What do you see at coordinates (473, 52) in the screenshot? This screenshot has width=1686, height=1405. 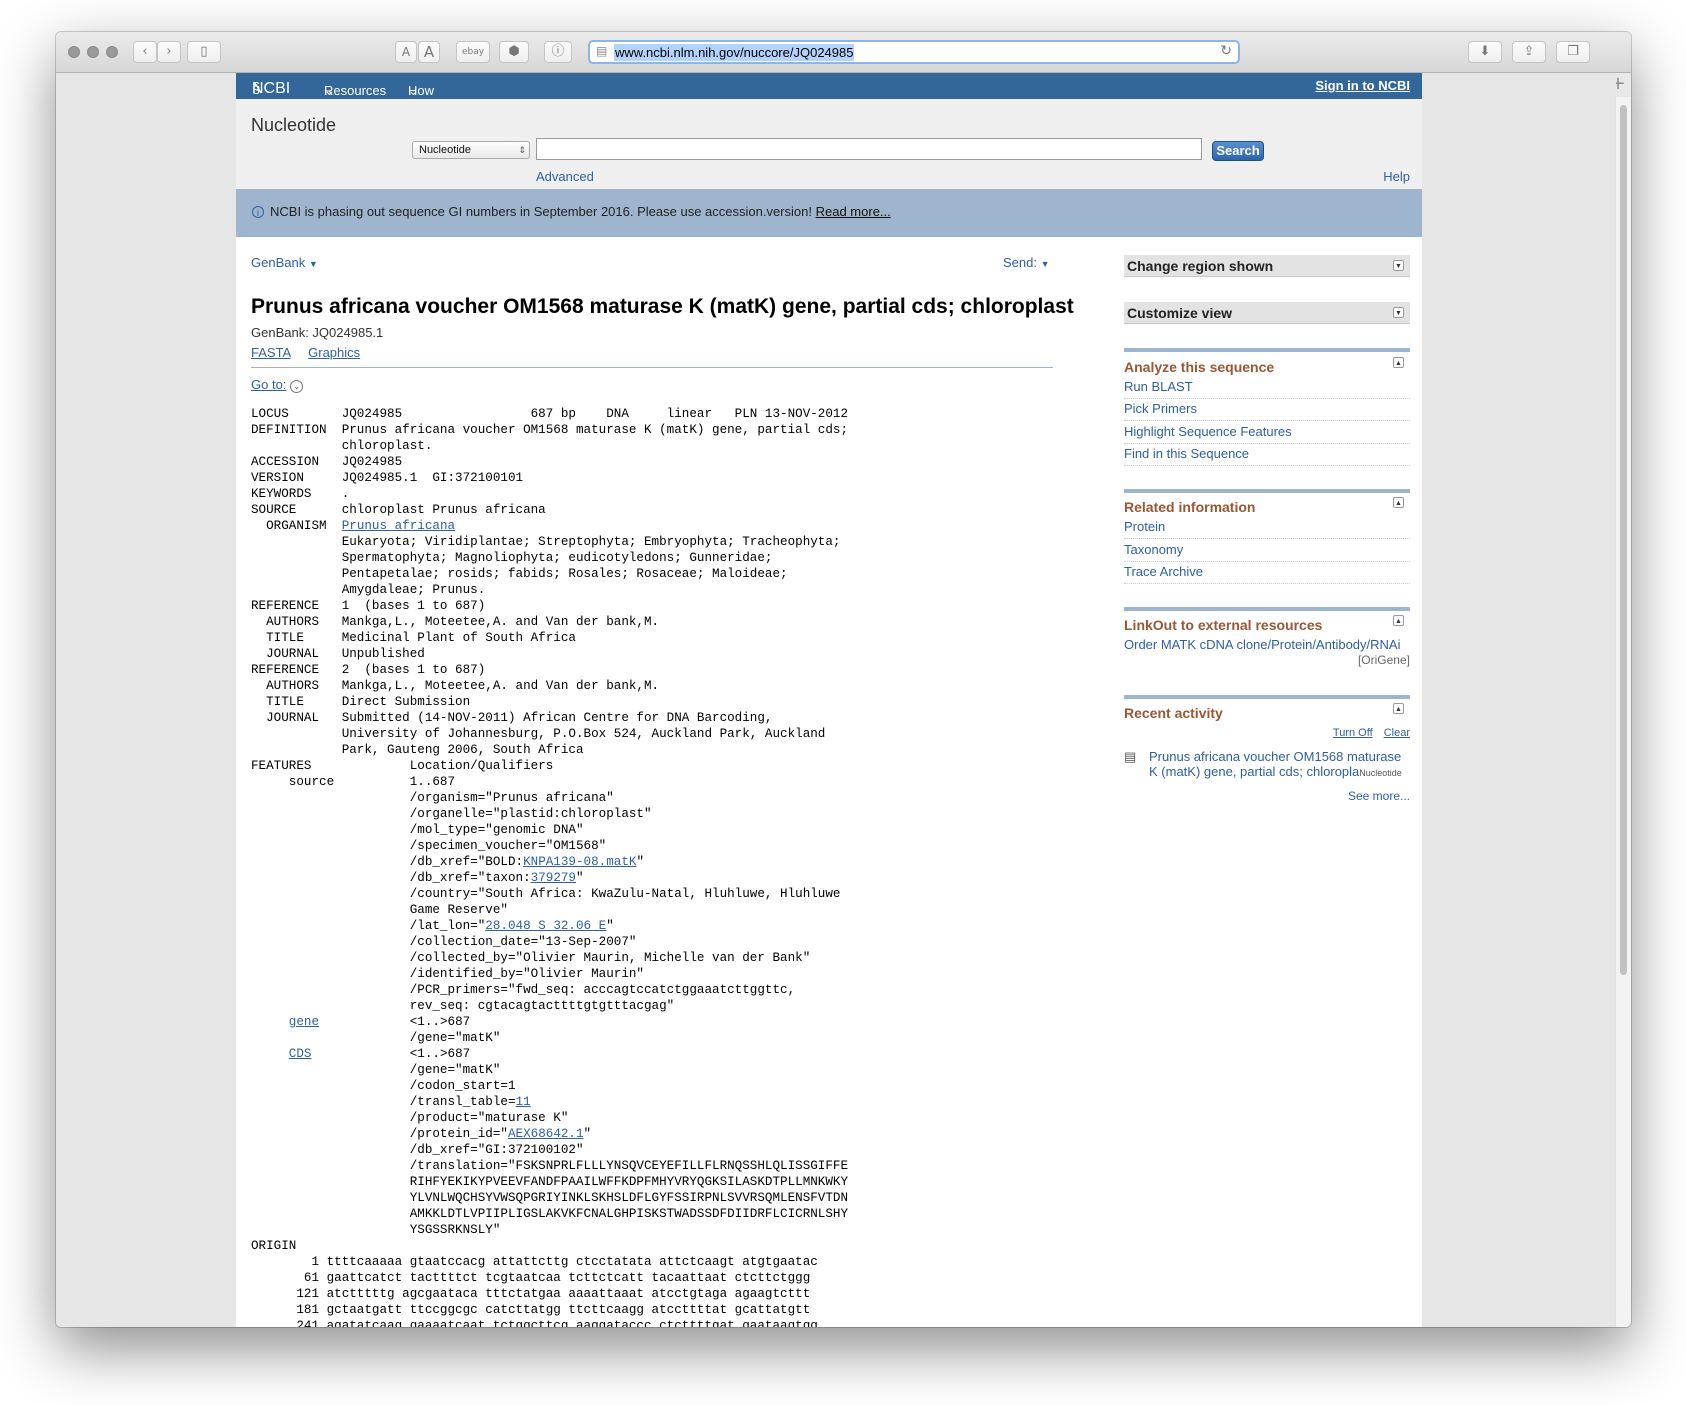 I see `ebay-extension-button: ebay` at bounding box center [473, 52].